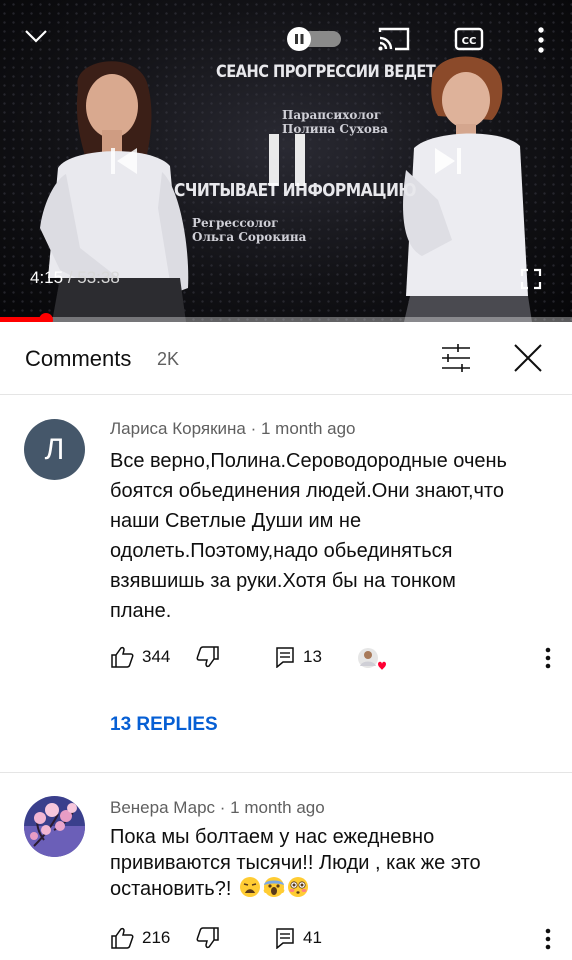 This screenshot has width=572, height=960. I want to click on comment-line: Все верно,Полина.Сероводородные очень, so click(308, 461).